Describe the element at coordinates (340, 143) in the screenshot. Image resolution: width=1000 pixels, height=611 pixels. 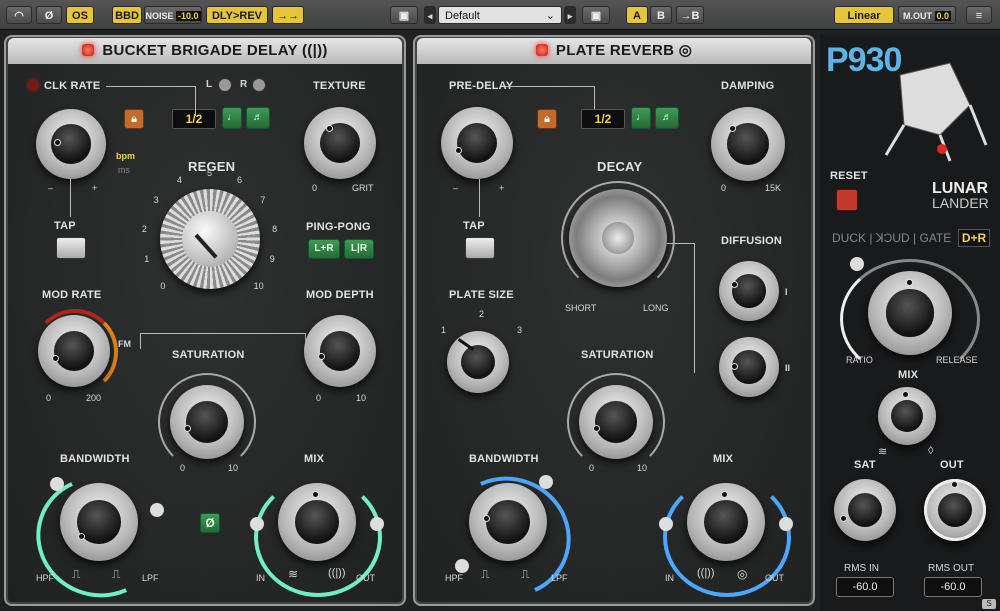
I see `texture-knob` at that location.